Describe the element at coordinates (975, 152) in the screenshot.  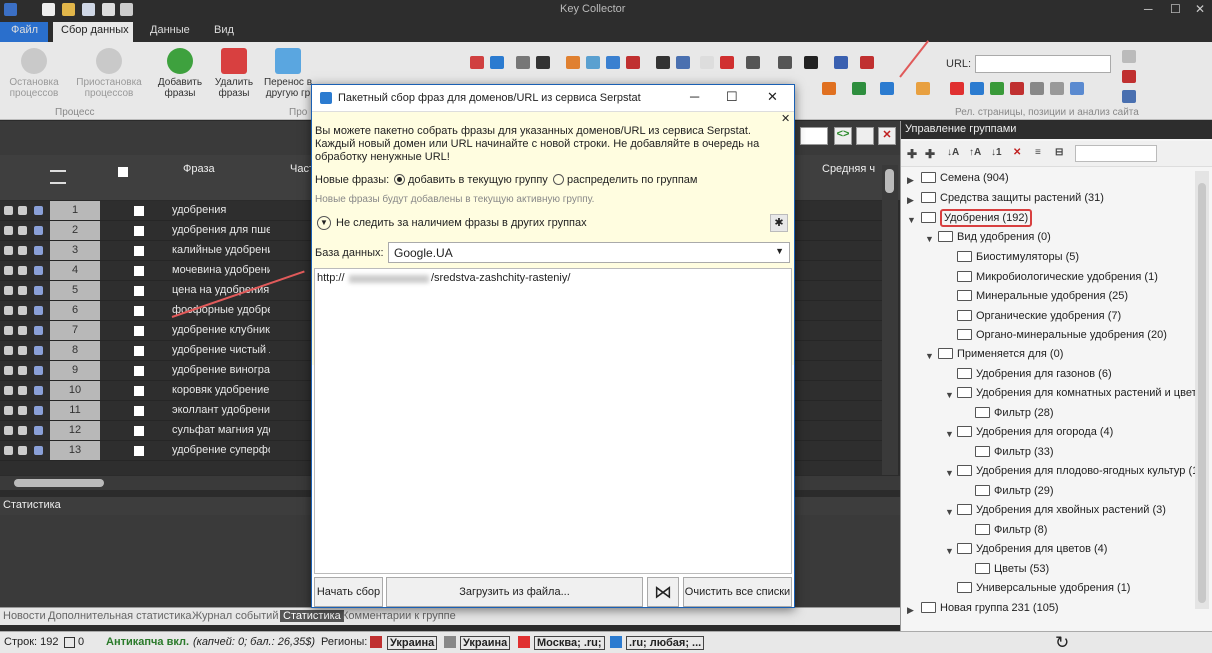
I see `sort-za-icon: ↑A` at that location.